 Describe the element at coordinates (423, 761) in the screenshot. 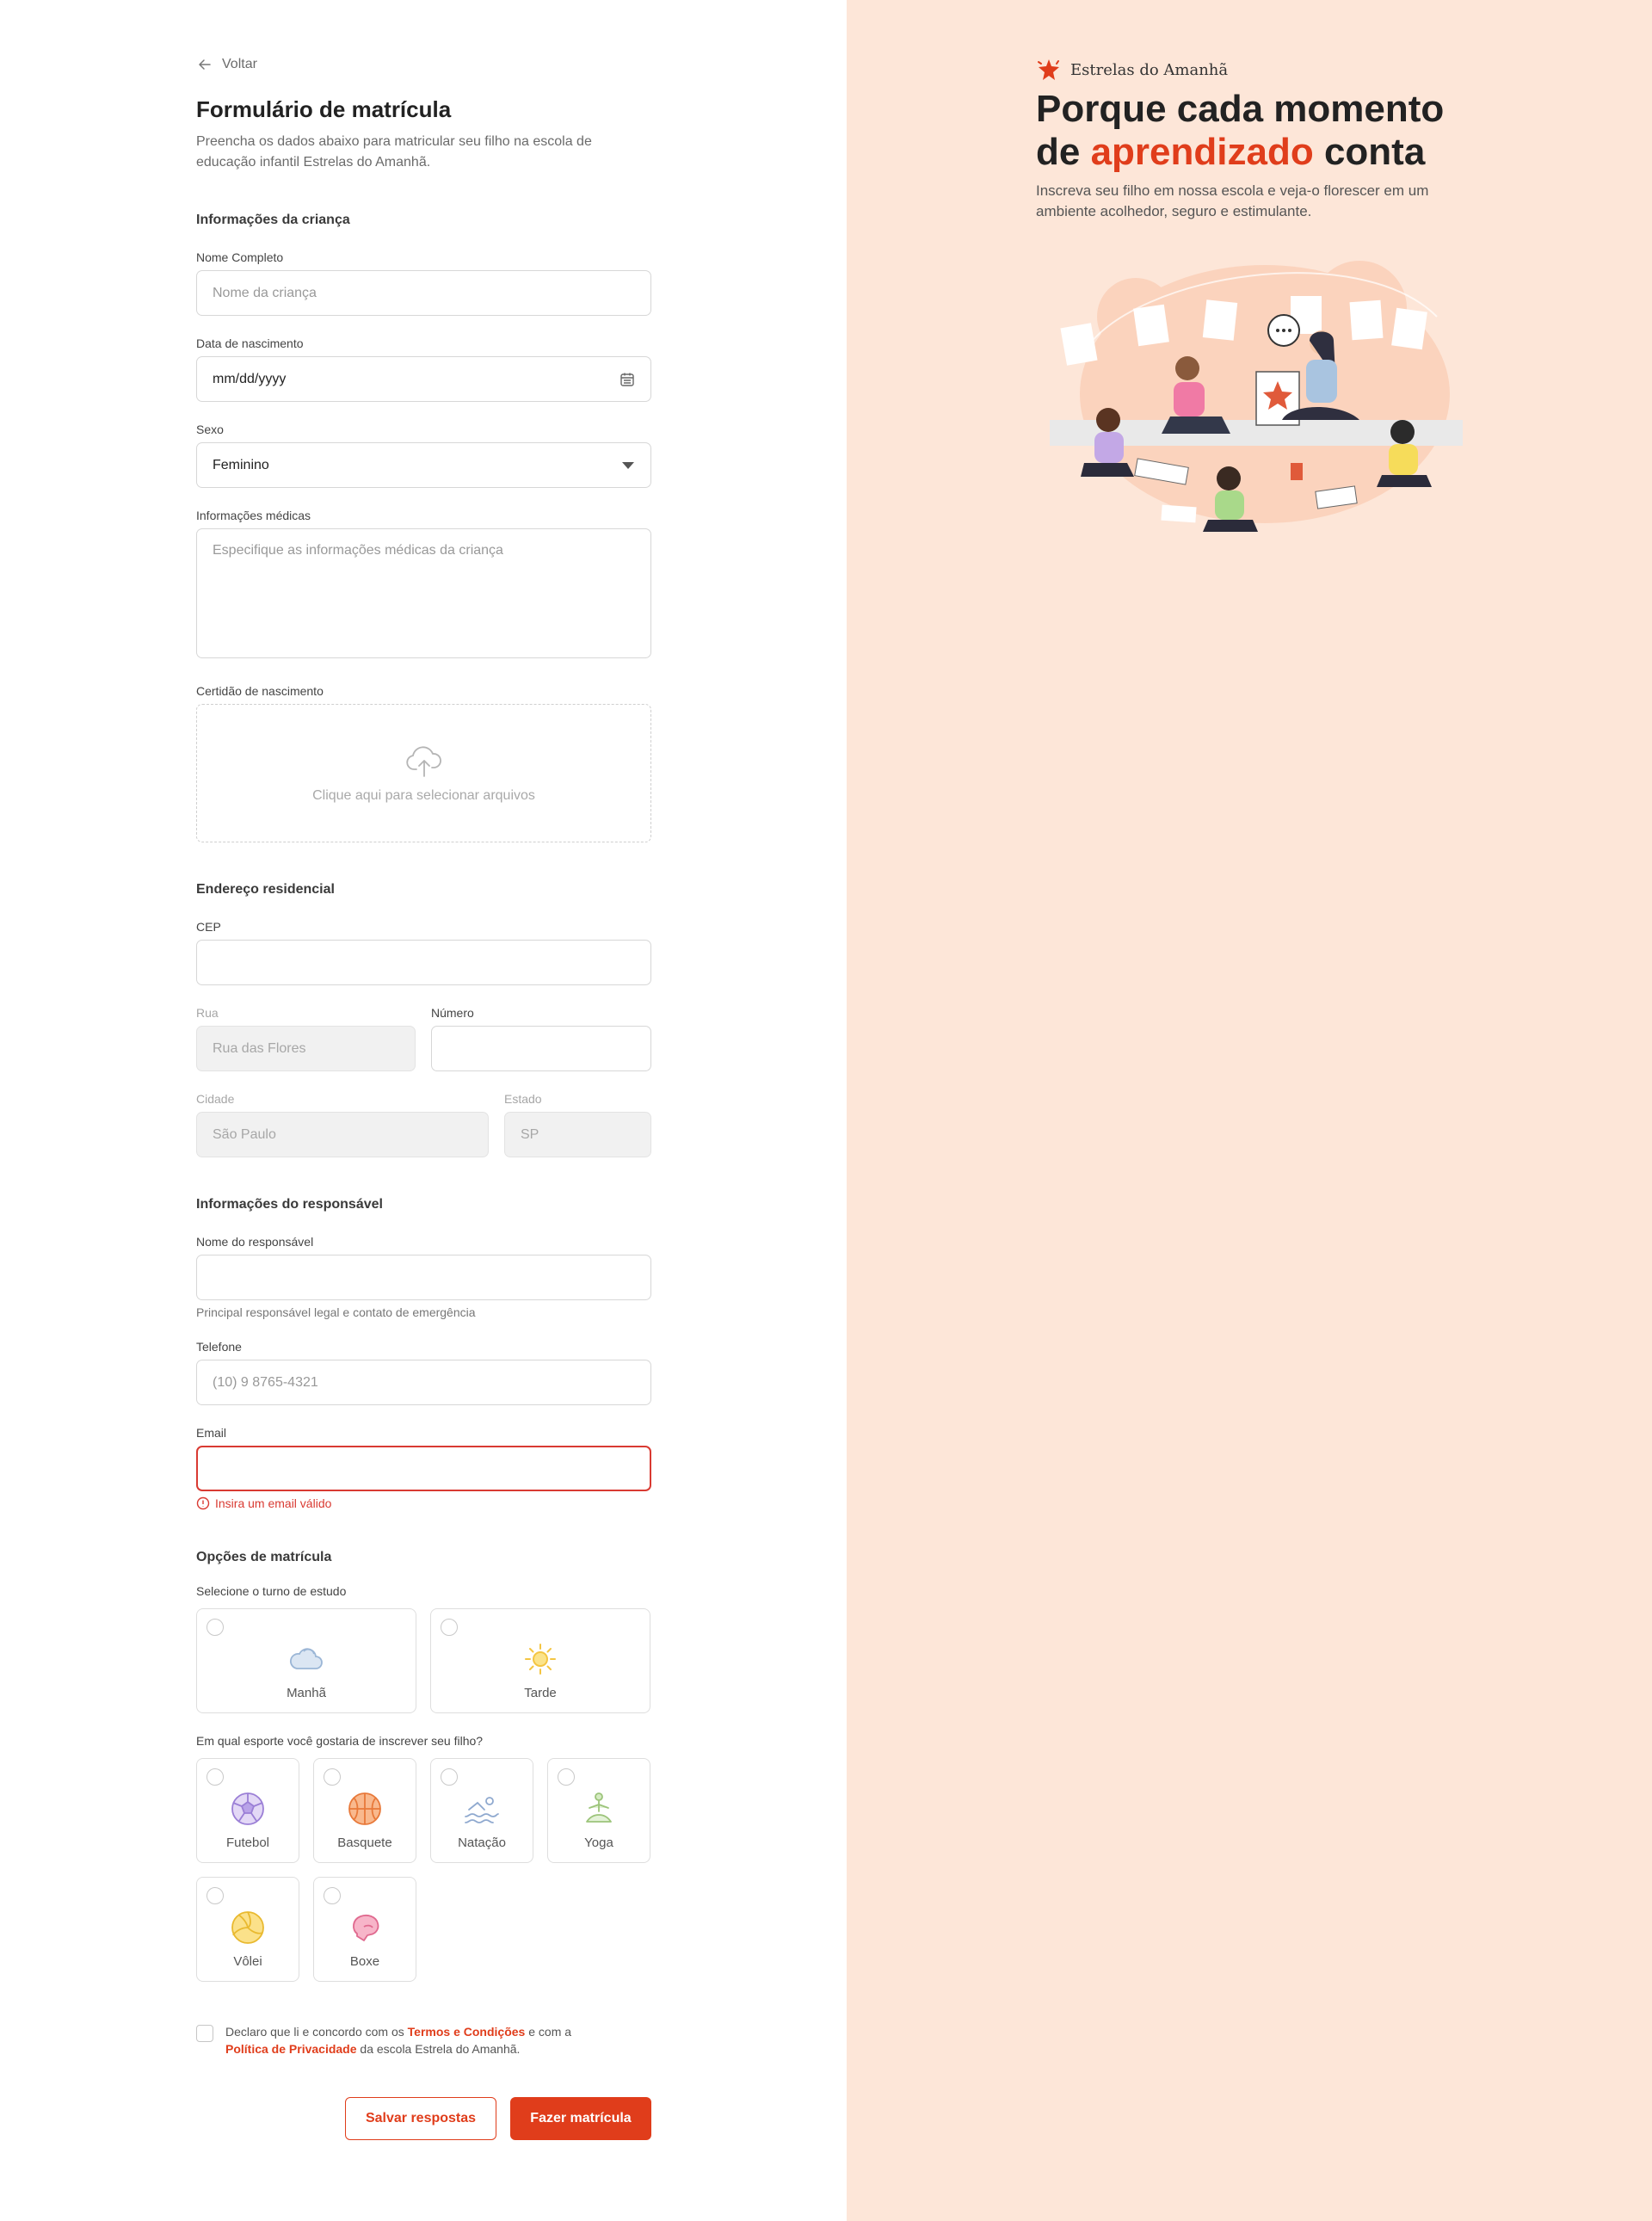

I see `cloud-upload-icon` at that location.